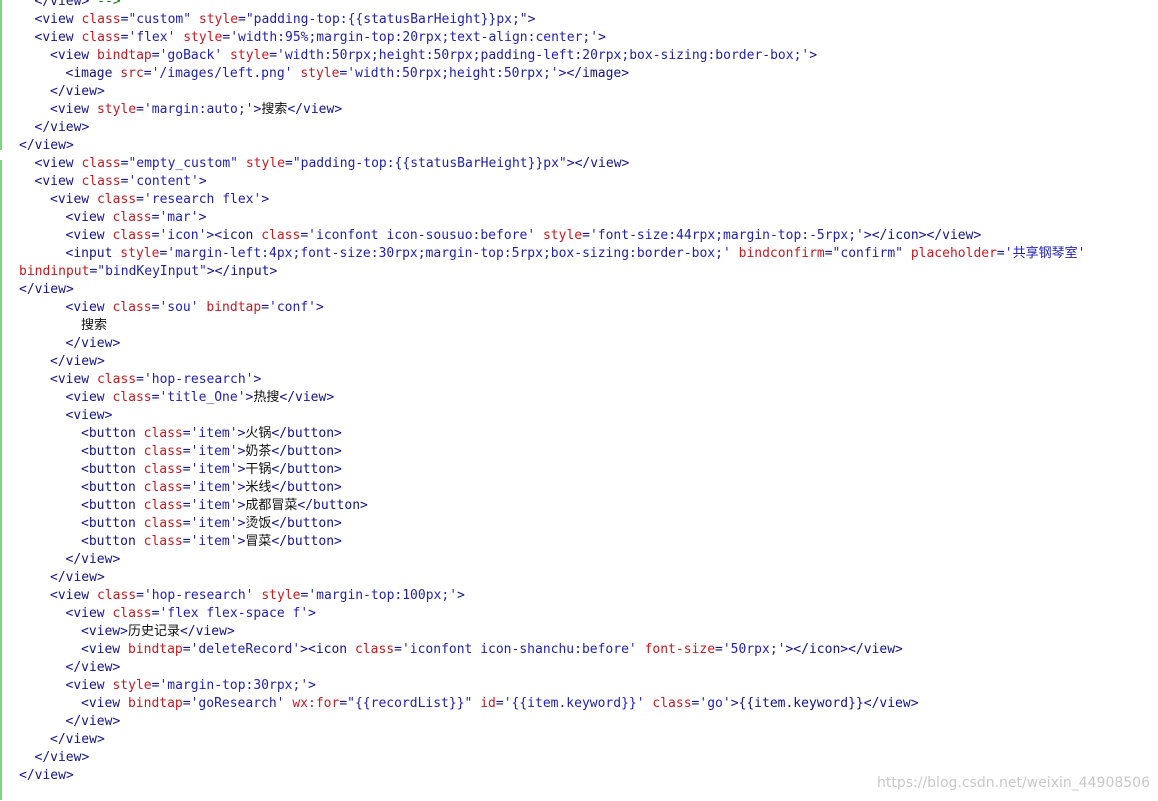  I want to click on code-line: <view class='research flex'>, so click(159, 200).